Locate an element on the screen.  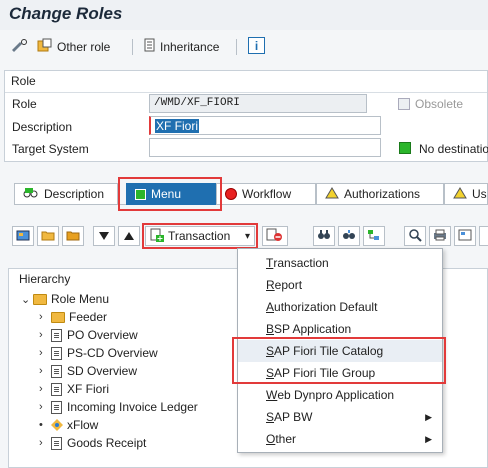
tree-node-label: XF Fiori is located at coordinates (88, 389).